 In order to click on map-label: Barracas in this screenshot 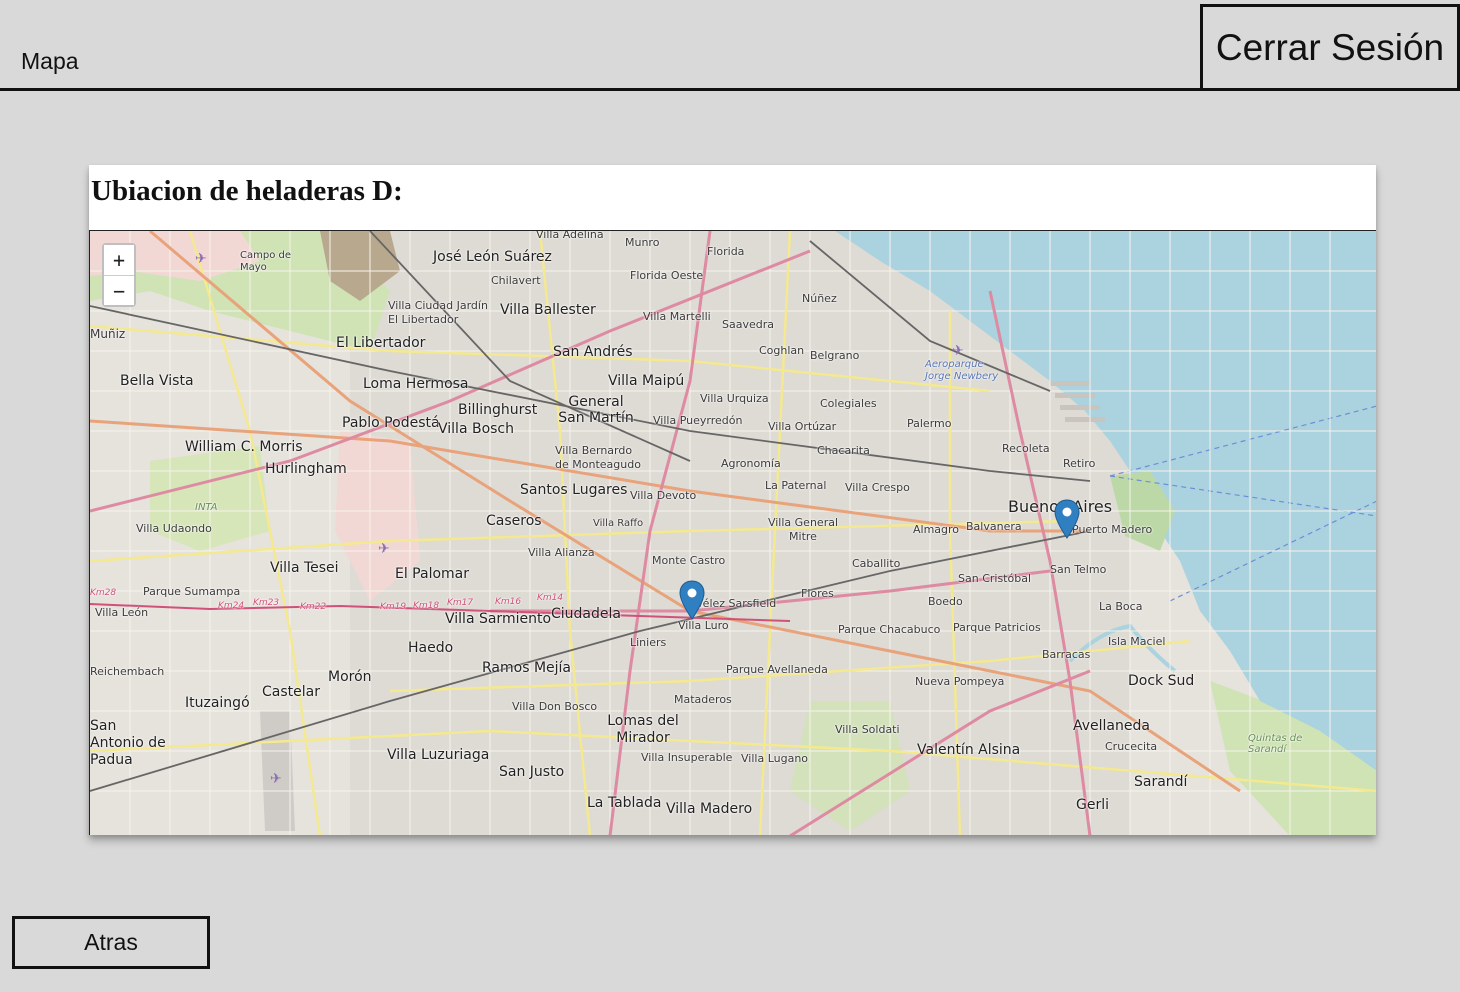, I will do `click(1066, 654)`.